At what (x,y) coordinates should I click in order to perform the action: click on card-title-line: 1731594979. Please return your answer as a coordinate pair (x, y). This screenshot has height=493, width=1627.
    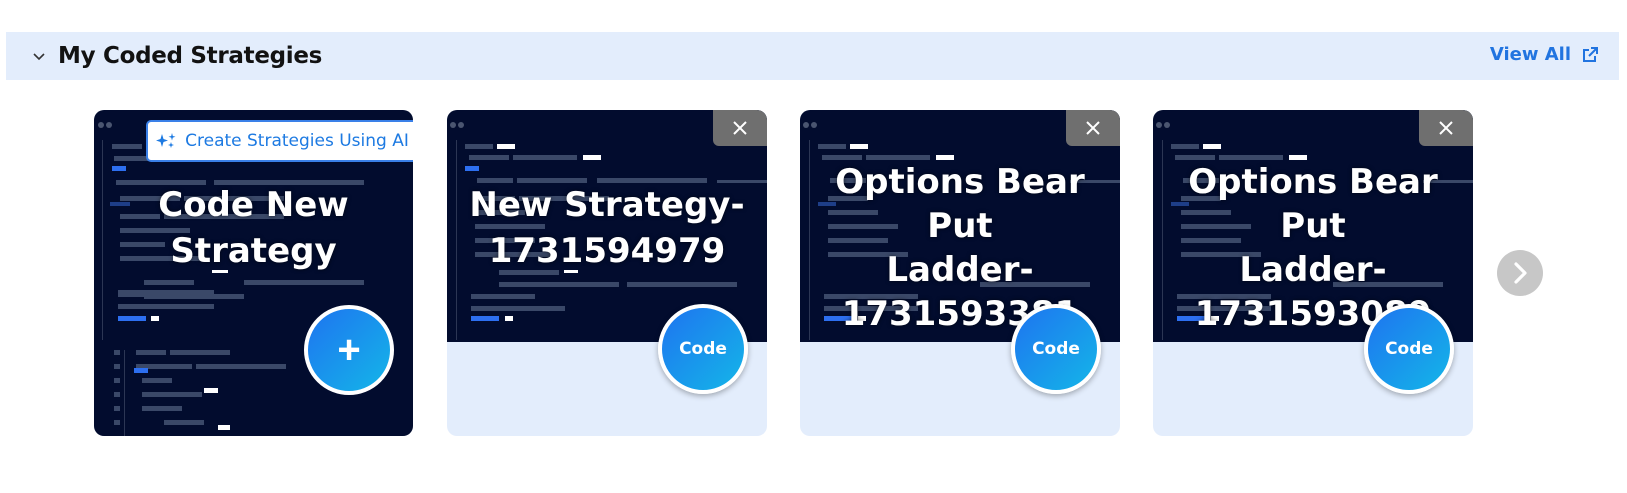
    Looking at the image, I should click on (607, 251).